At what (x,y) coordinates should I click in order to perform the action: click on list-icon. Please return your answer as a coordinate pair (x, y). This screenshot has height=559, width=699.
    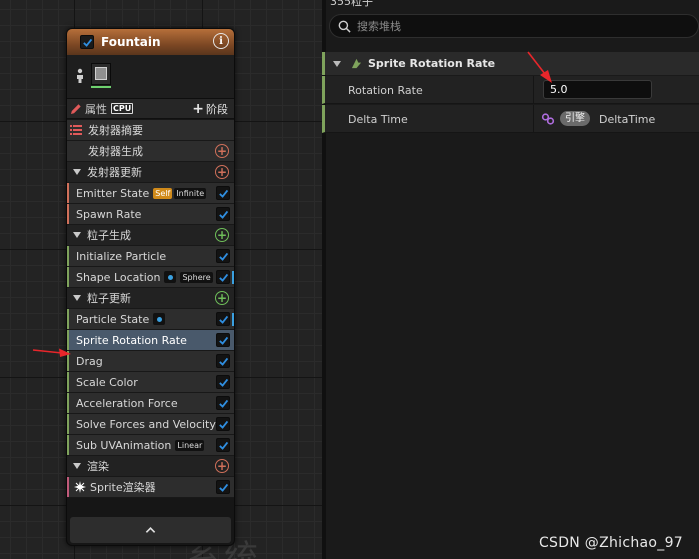
    Looking at the image, I should click on (76, 130).